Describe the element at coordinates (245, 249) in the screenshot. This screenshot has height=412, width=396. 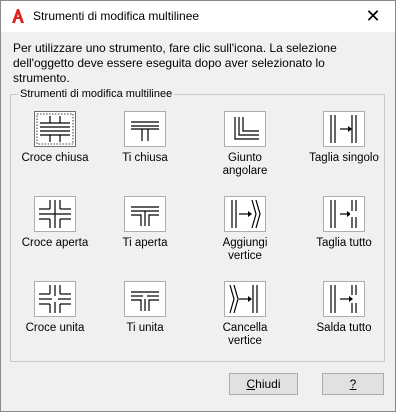
I see `tool-label: Aggiungi vertice` at that location.